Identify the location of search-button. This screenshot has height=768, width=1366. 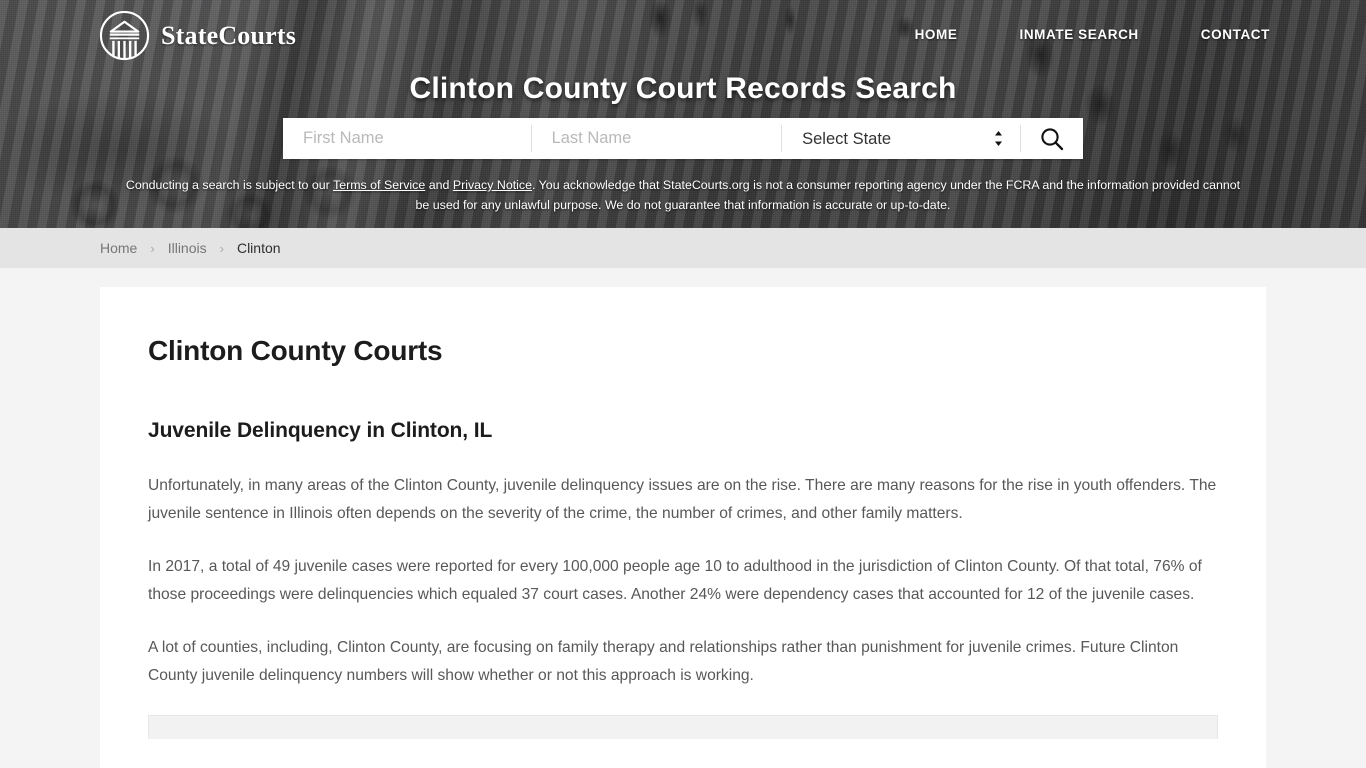
(1052, 138).